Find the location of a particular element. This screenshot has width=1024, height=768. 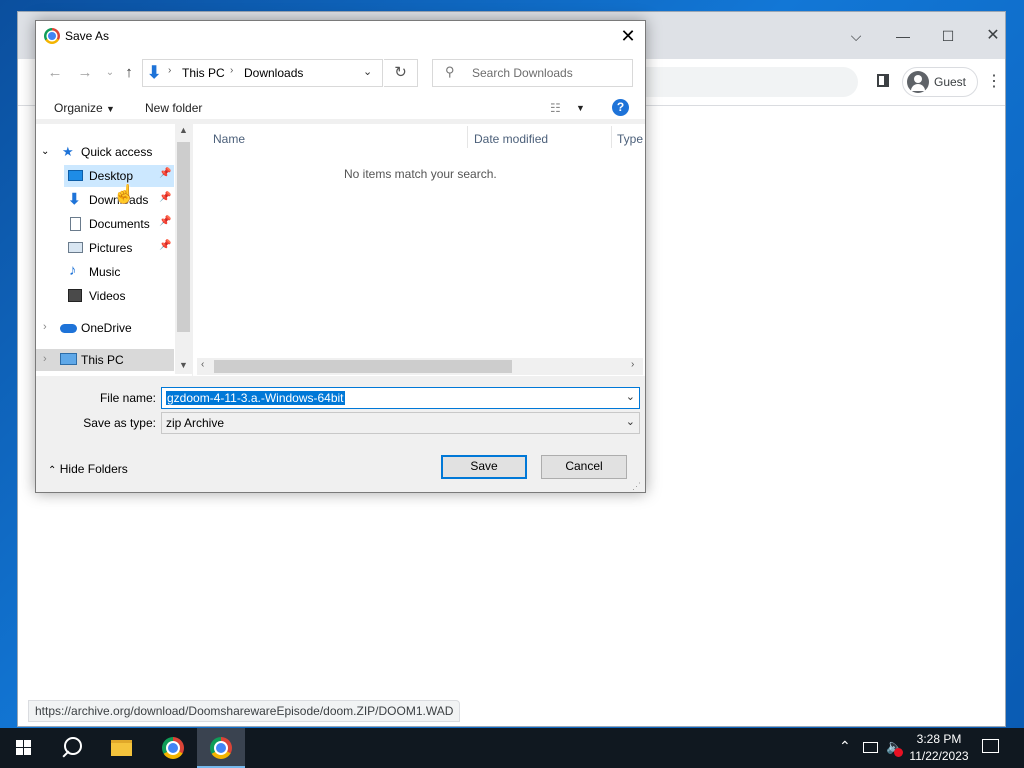

dialog-titlebar: Save As ✕ is located at coordinates (340, 36).